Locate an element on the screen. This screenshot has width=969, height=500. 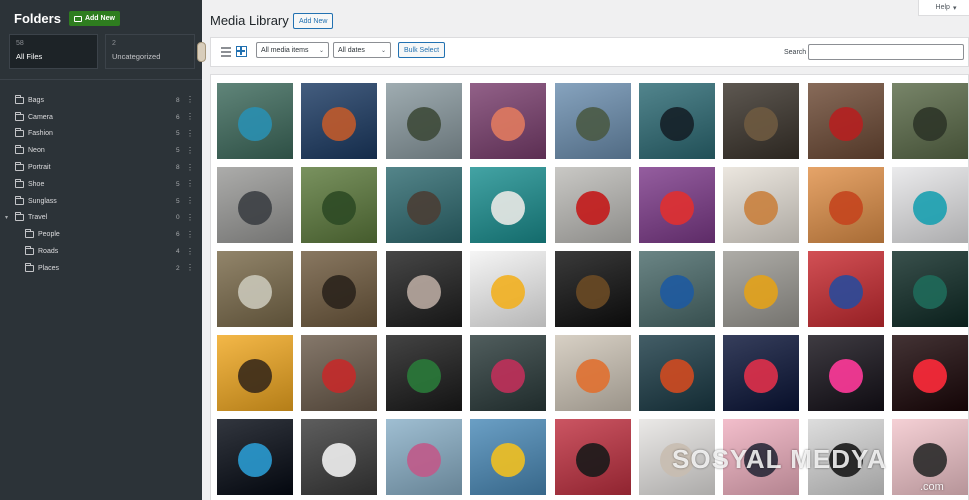
add-folder-button: Add New is located at coordinates (94, 18).